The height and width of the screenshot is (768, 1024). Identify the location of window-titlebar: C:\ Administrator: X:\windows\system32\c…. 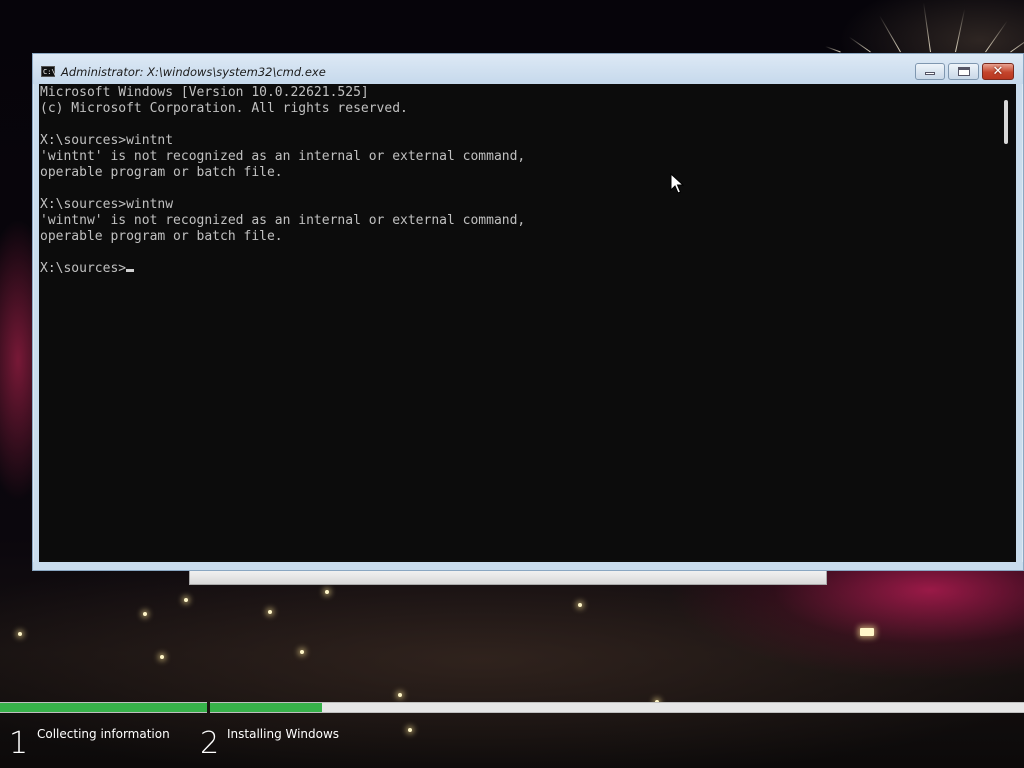
(528, 69).